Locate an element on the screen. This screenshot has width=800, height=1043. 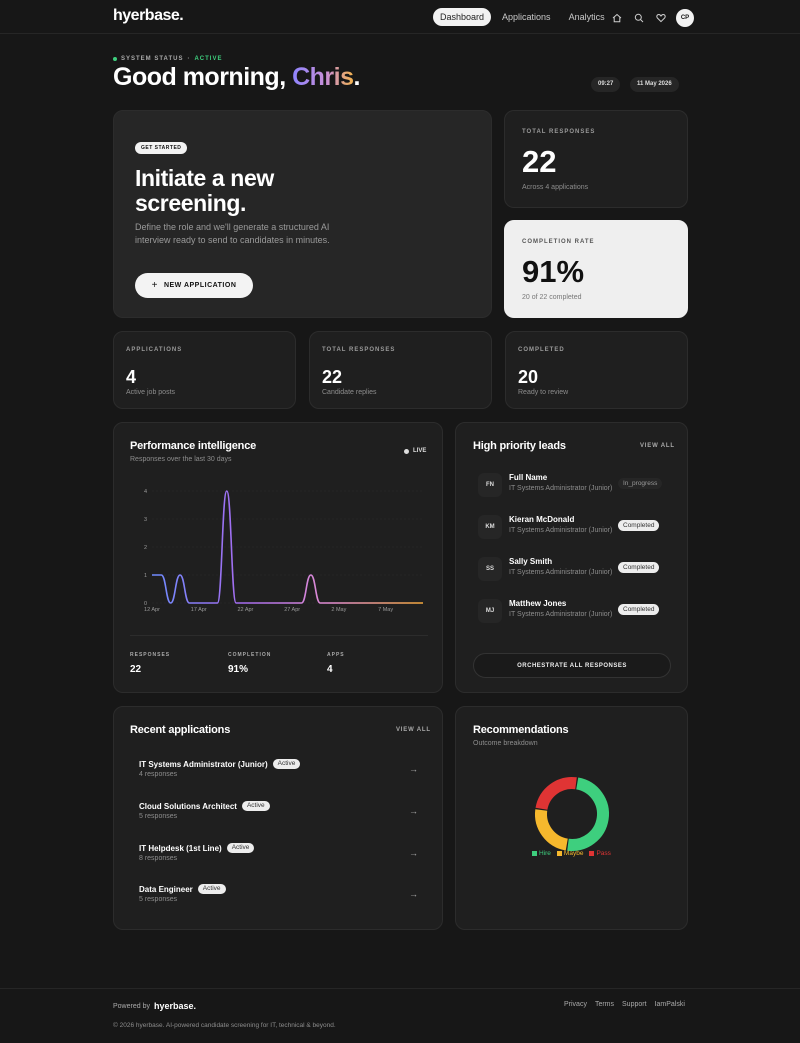
y-tick-label: 2 is located at coordinates (145, 548).